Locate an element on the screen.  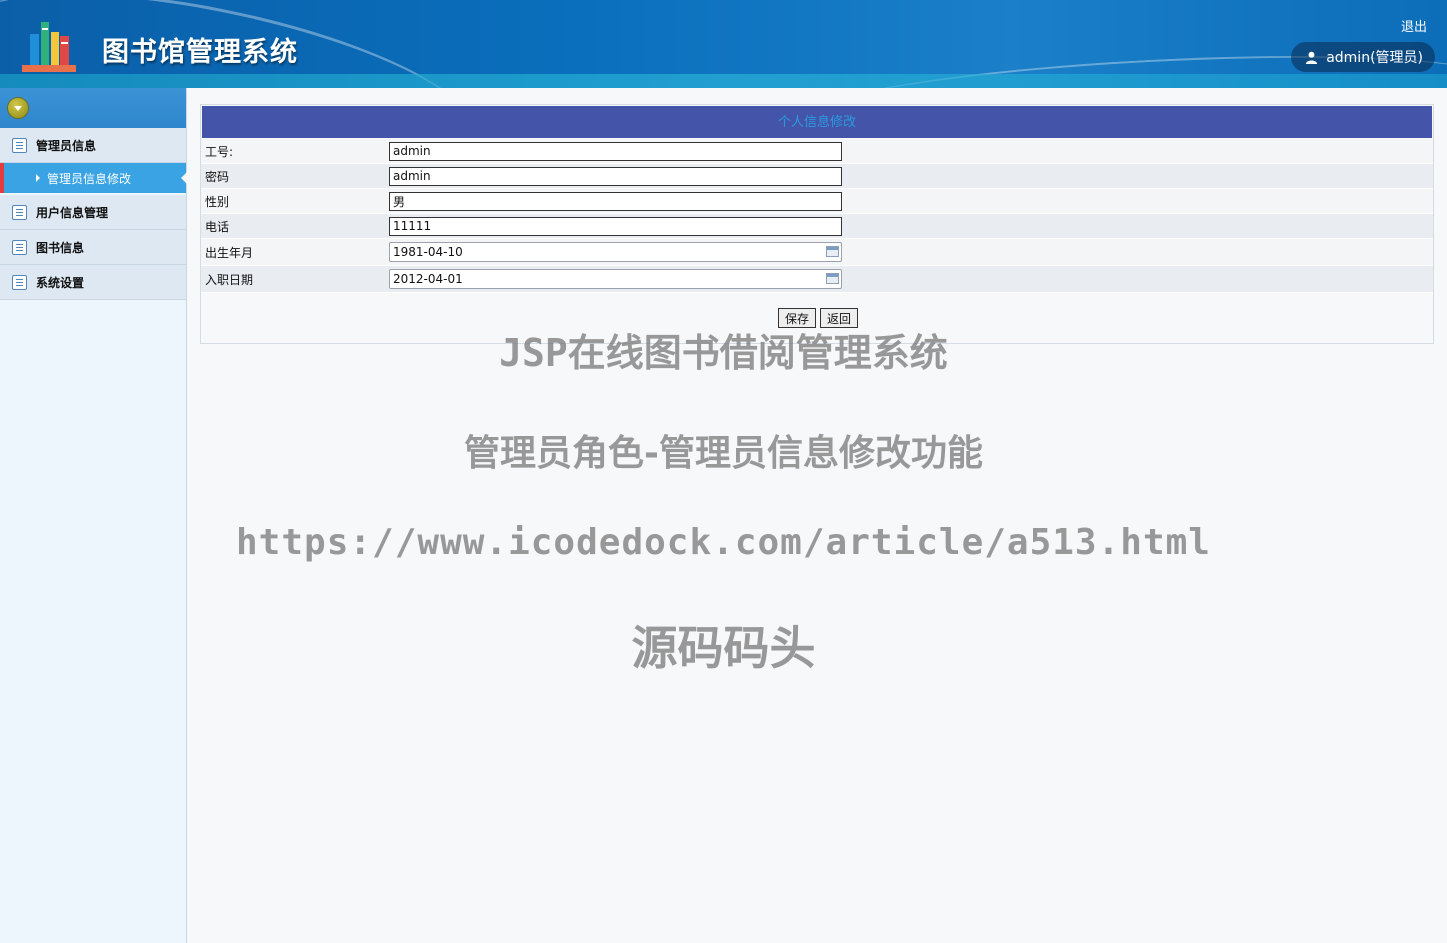
sidebar-header is located at coordinates (93, 108).